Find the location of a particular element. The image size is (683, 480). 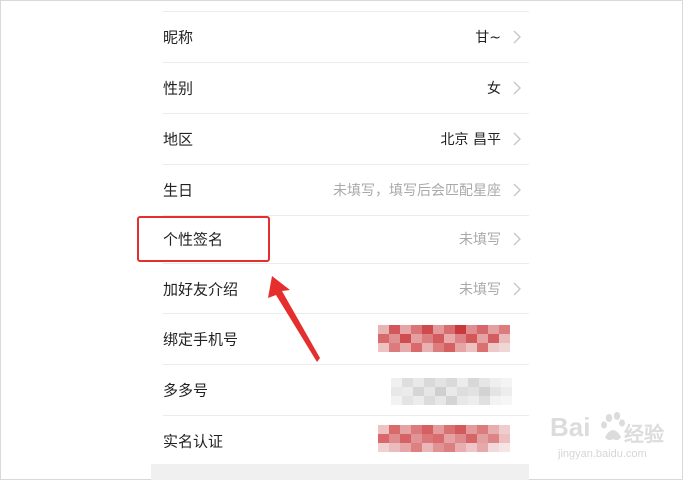

redacted-real-name is located at coordinates (444, 438).